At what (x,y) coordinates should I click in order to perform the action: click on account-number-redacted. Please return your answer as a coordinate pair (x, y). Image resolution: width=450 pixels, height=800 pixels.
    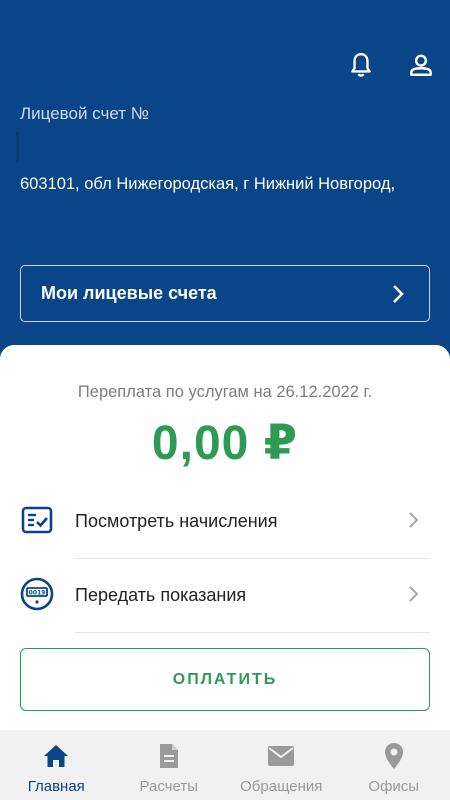
    Looking at the image, I should click on (17, 147).